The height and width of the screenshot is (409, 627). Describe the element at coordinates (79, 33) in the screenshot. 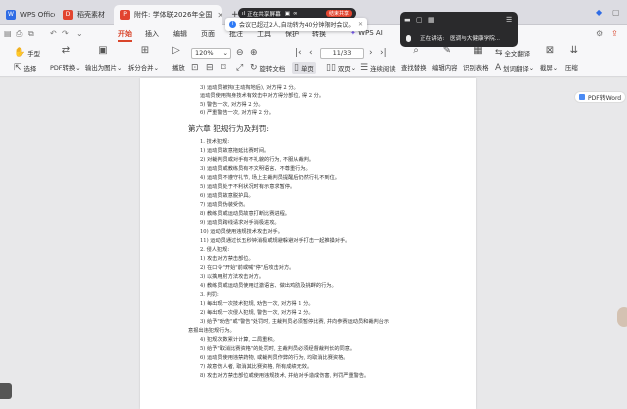

I see `more-icon: ⌄` at that location.